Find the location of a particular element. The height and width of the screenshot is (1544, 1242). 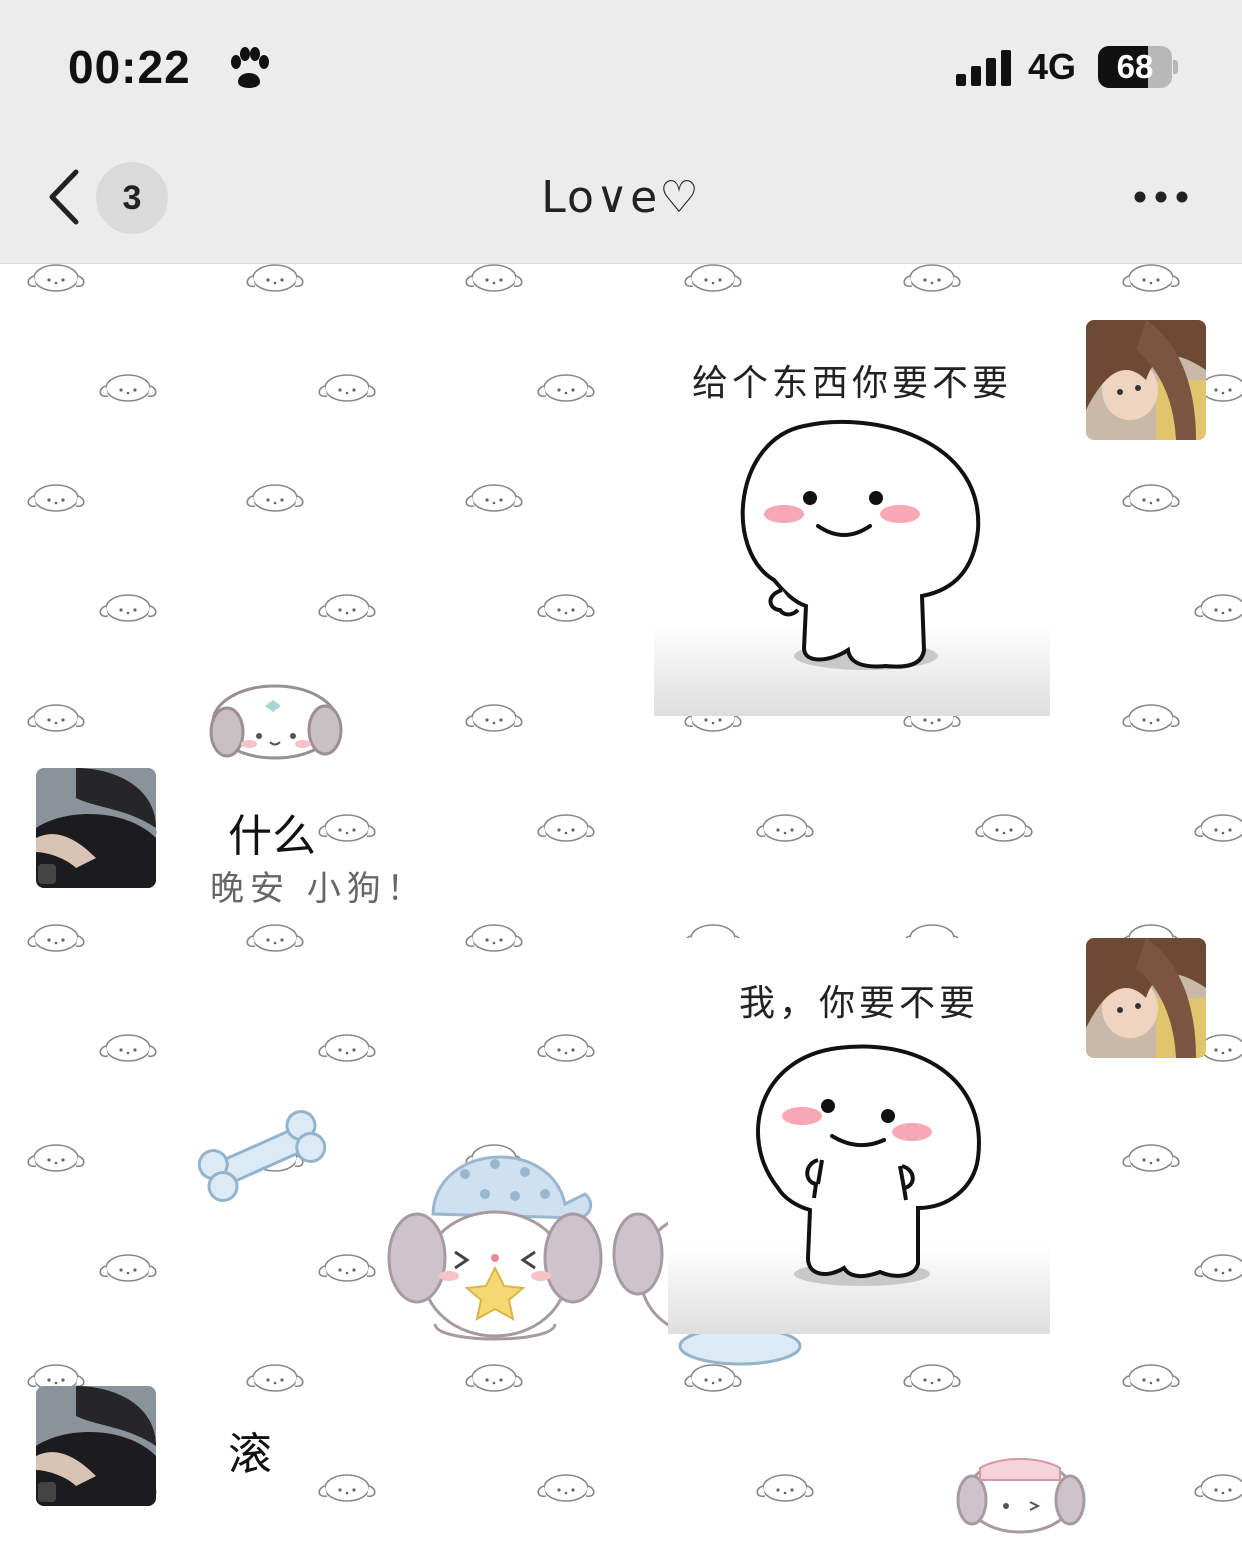

more-dots-icon is located at coordinates (1161, 197).